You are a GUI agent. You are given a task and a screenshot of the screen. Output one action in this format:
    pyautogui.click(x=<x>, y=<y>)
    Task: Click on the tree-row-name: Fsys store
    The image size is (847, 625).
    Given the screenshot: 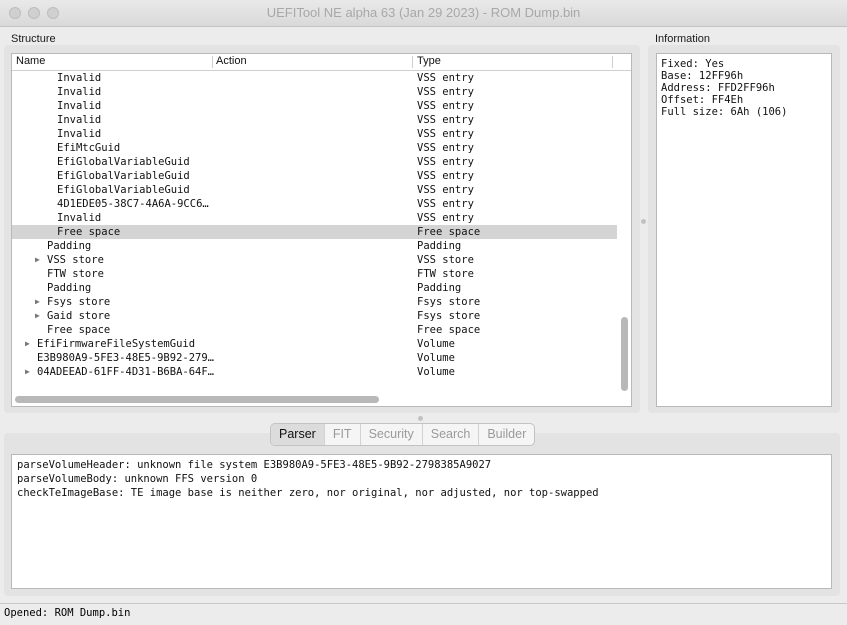 What is the action you would take?
    pyautogui.click(x=79, y=302)
    